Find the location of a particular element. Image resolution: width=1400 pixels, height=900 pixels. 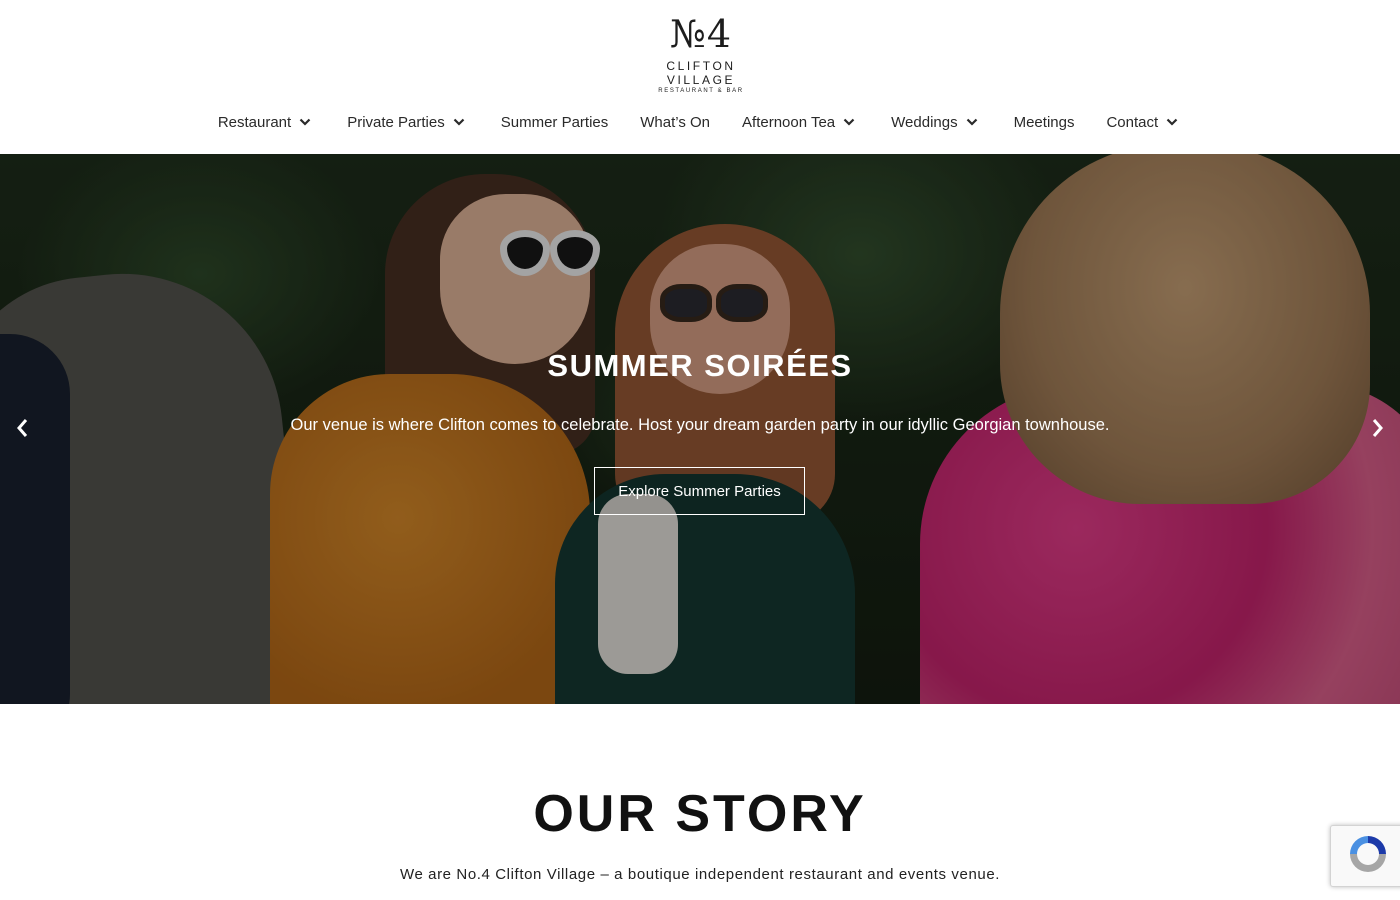

hero-title: SUMMER SOIRÉES is located at coordinates (700, 365).